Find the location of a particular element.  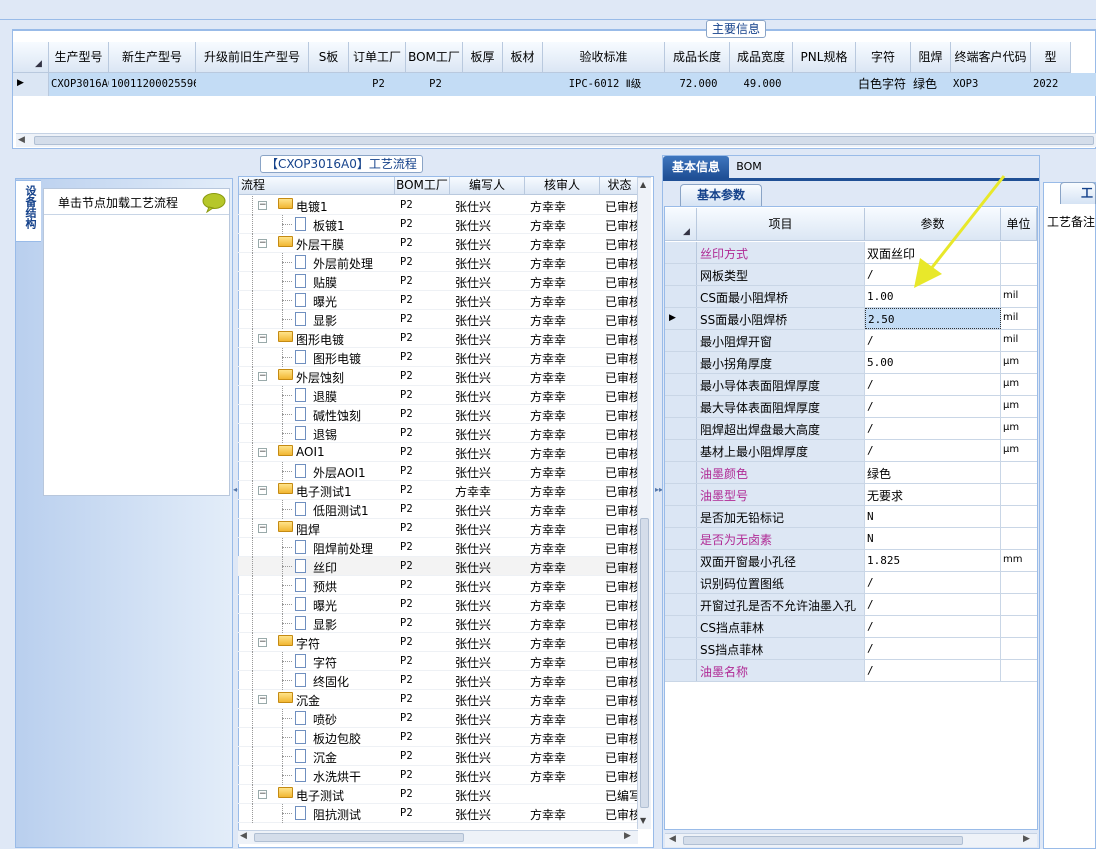

tree-row: − 沉金 P2 张仕兴 方幸幸 已审核 is located at coordinates (438, 699).